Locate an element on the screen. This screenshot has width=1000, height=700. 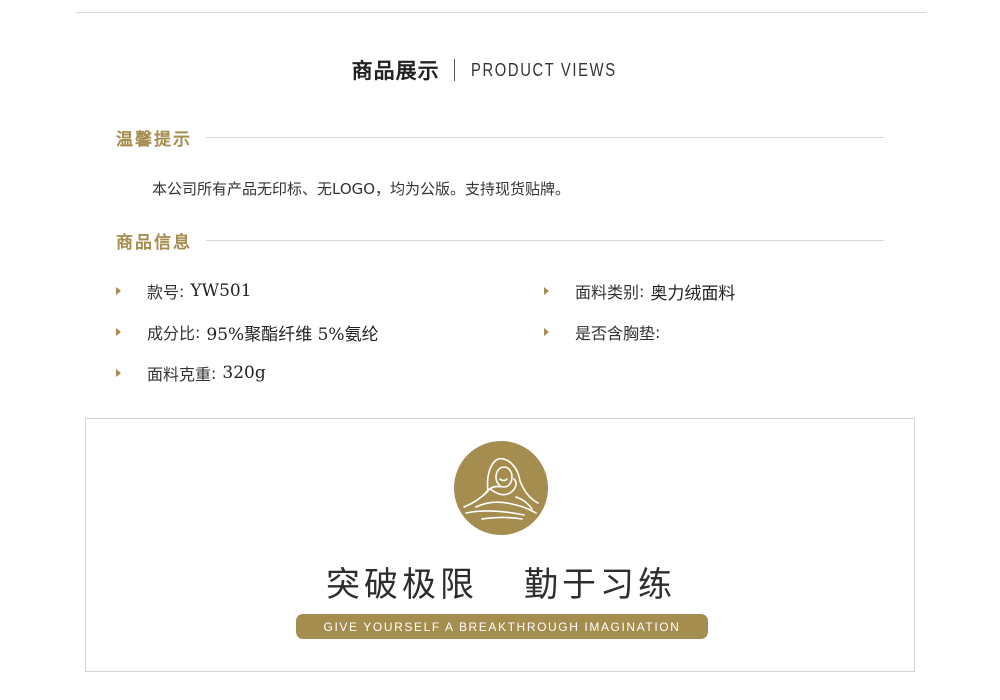
info-key: 成分比 is located at coordinates (171, 333).